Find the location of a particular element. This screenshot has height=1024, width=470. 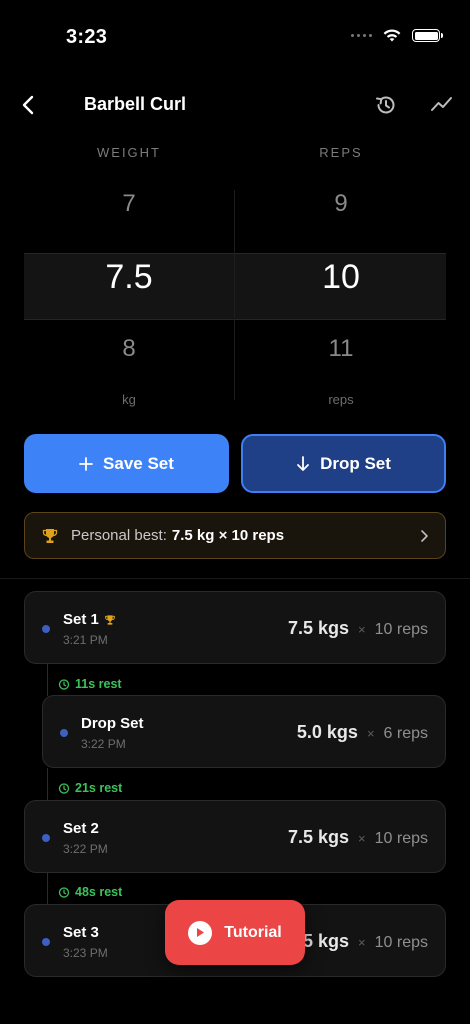

battery-icon is located at coordinates (427, 35).